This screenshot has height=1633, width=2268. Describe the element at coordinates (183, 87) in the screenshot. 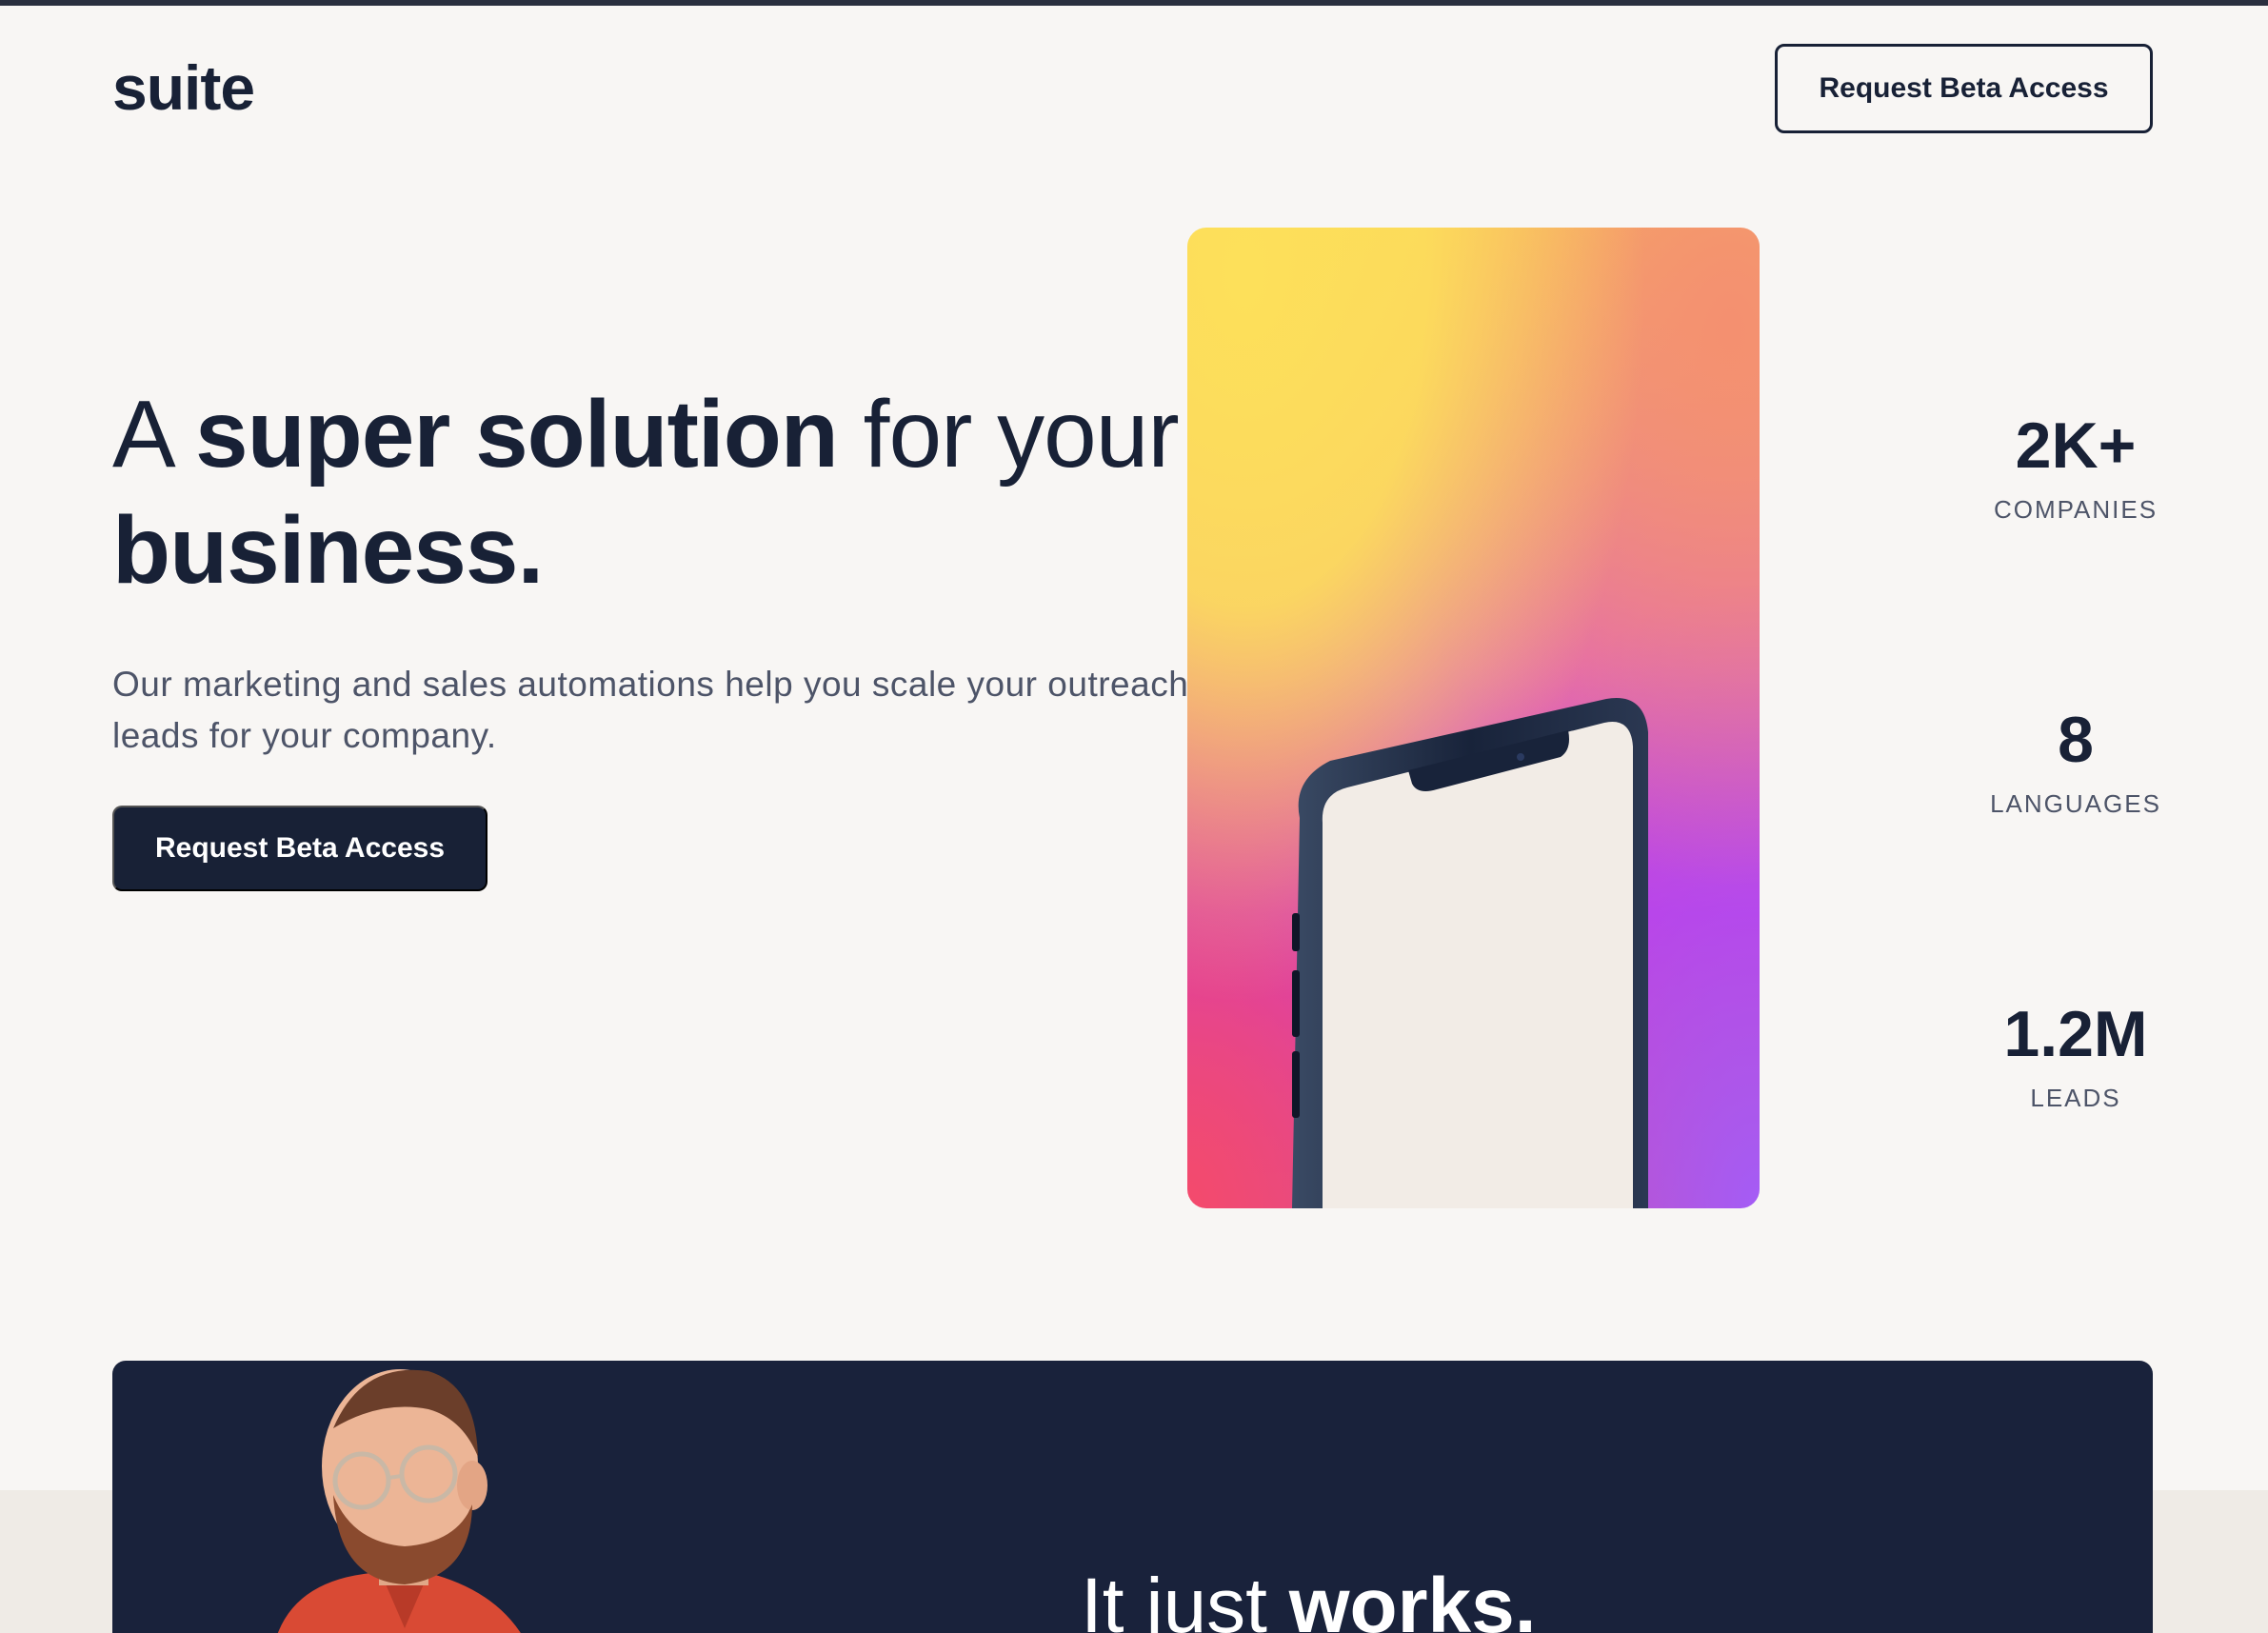

I see `brand-logo: suite` at that location.